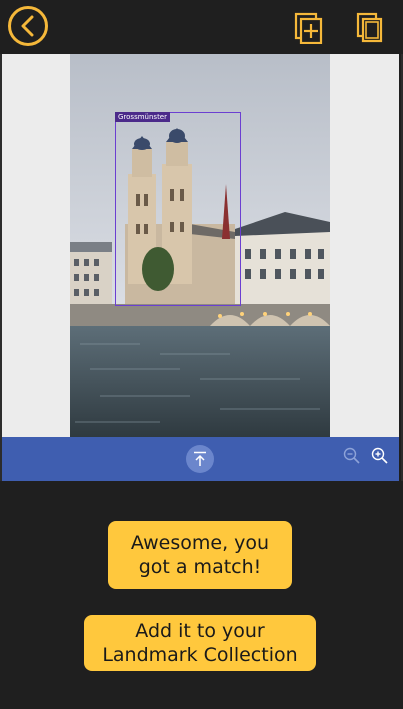  I want to click on viewer-toolbar, so click(200, 459).